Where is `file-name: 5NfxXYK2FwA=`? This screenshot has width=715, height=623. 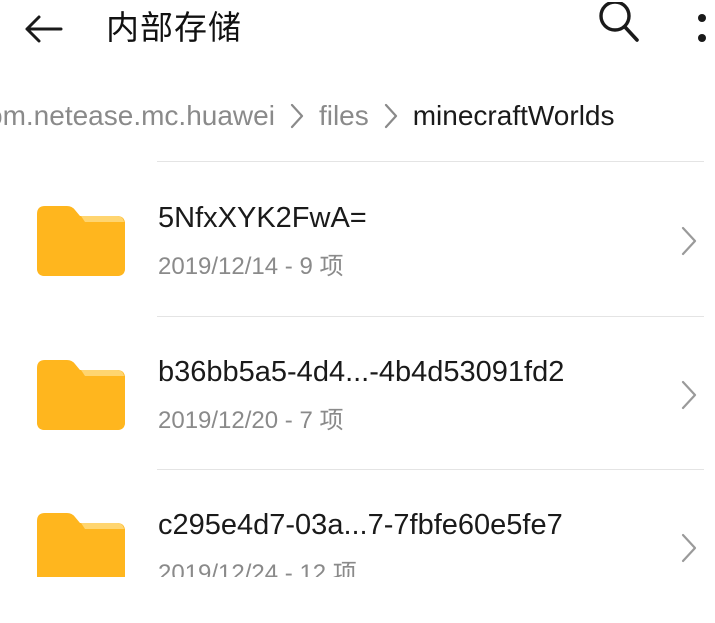
file-name: 5NfxXYK2FwA= is located at coordinates (262, 218).